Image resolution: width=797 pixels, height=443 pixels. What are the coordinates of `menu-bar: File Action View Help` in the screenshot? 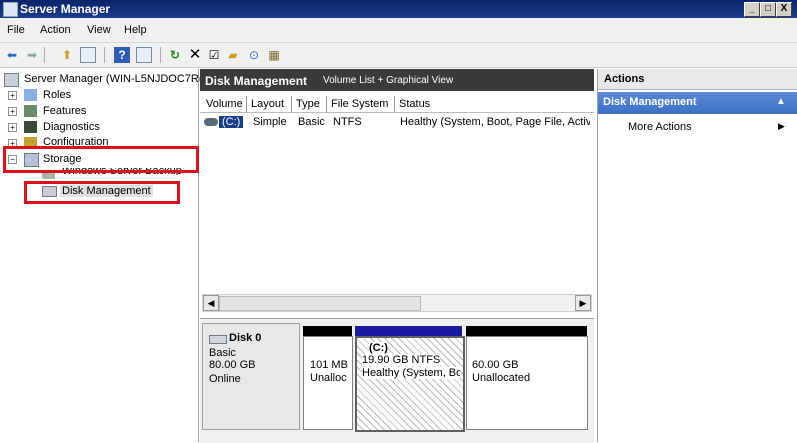 It's located at (398, 30).